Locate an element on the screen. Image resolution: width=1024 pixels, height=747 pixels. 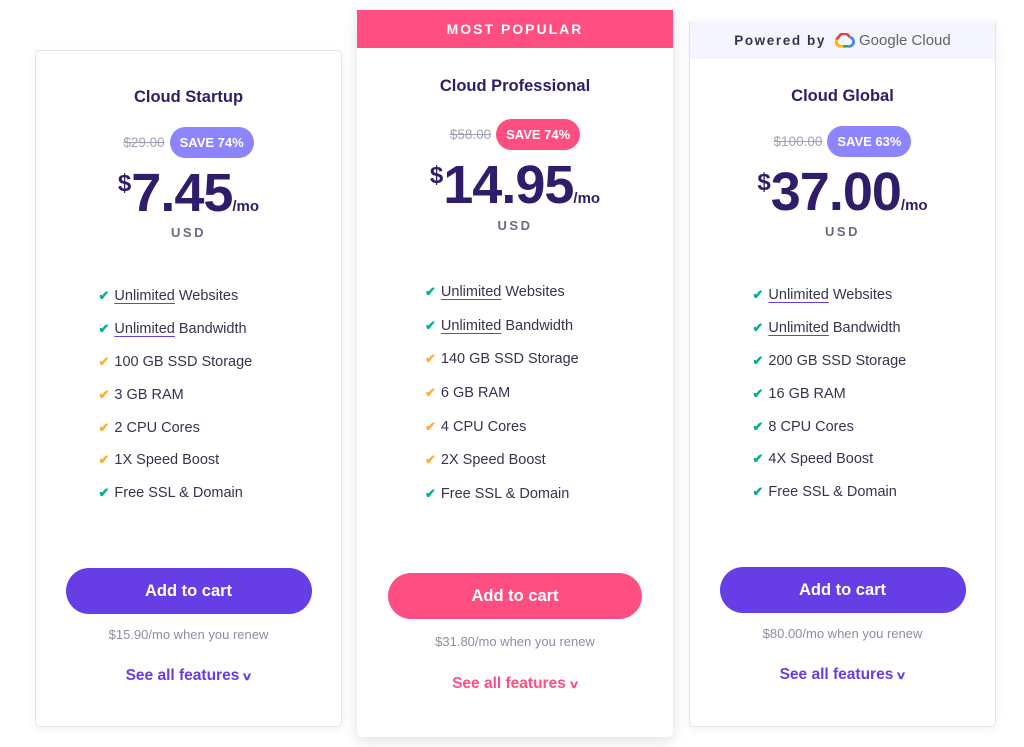
feature-item: ✔ 6 GB RAM is located at coordinates (515, 393).